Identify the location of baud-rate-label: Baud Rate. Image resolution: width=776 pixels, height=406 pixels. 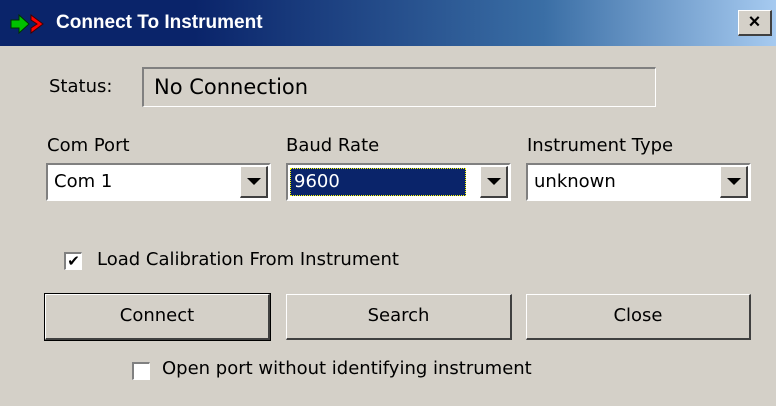
(333, 145).